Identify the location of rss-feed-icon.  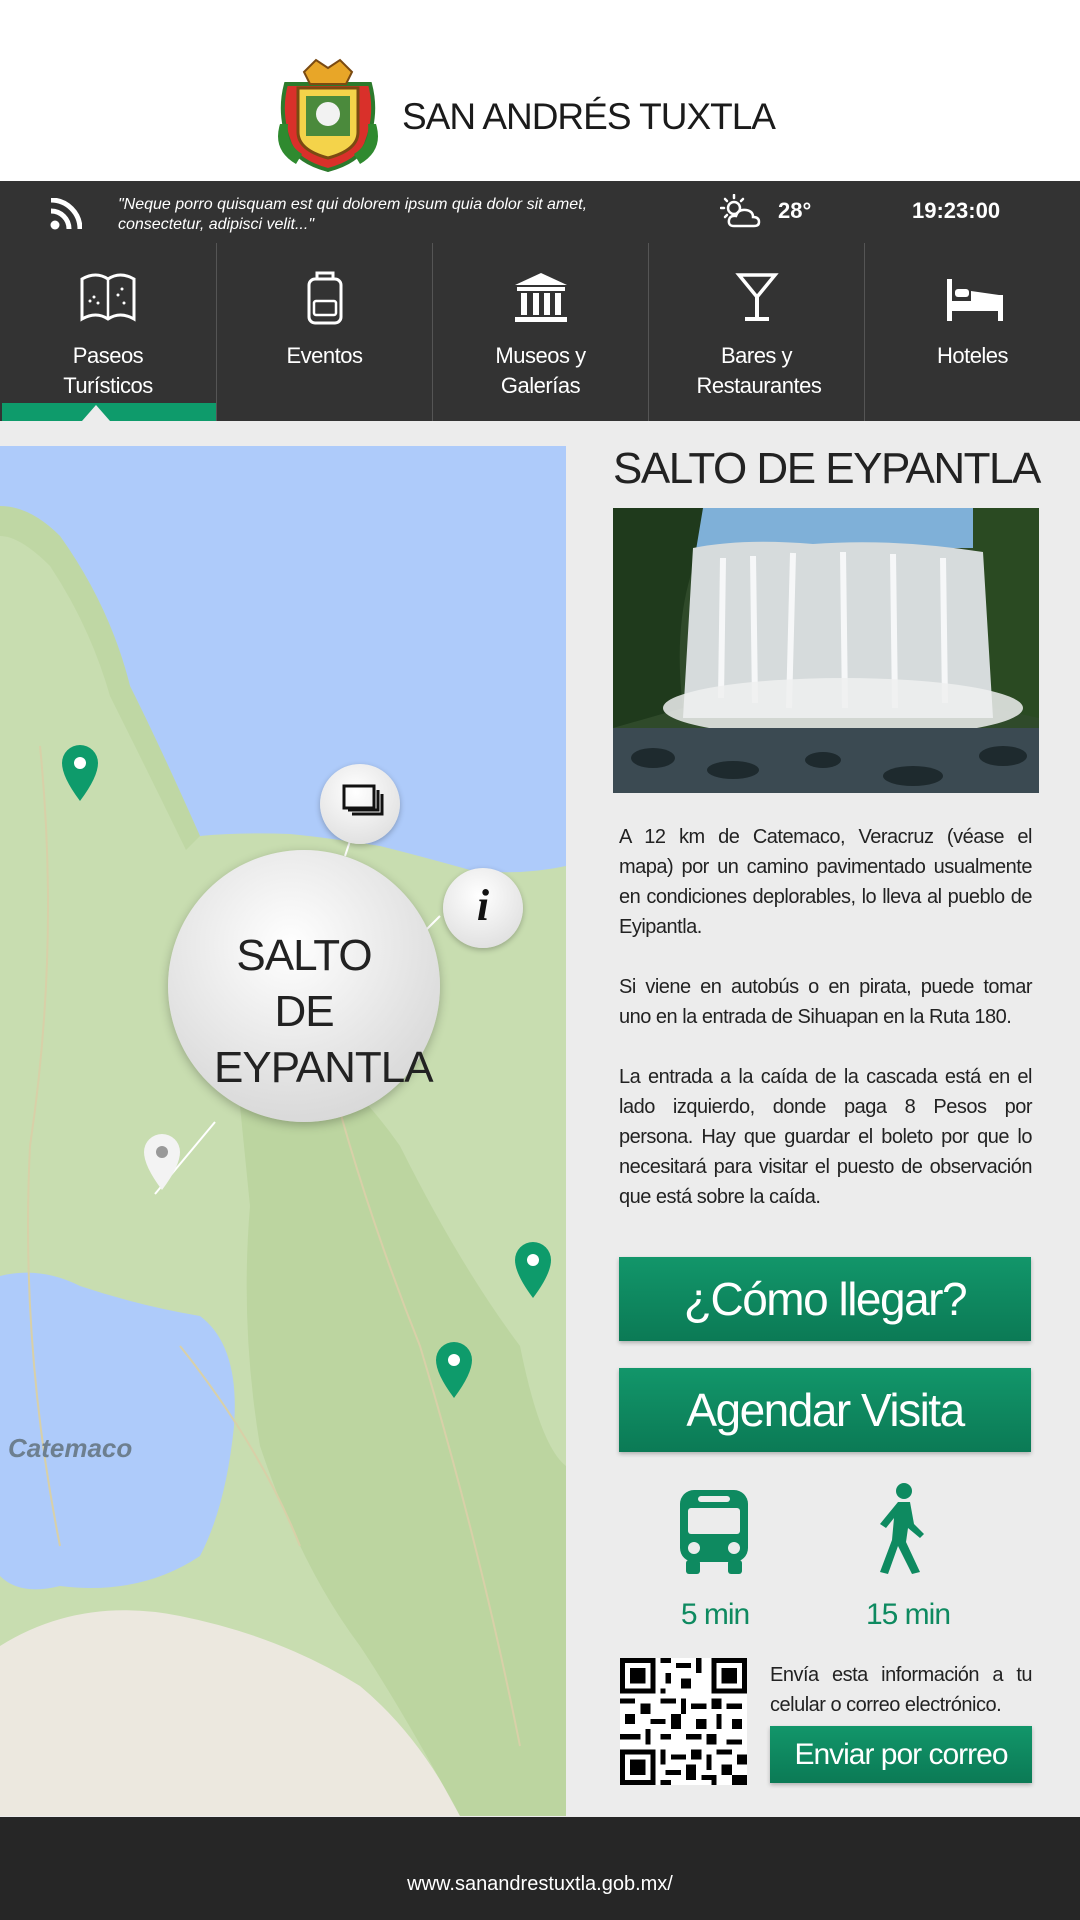
(66, 214).